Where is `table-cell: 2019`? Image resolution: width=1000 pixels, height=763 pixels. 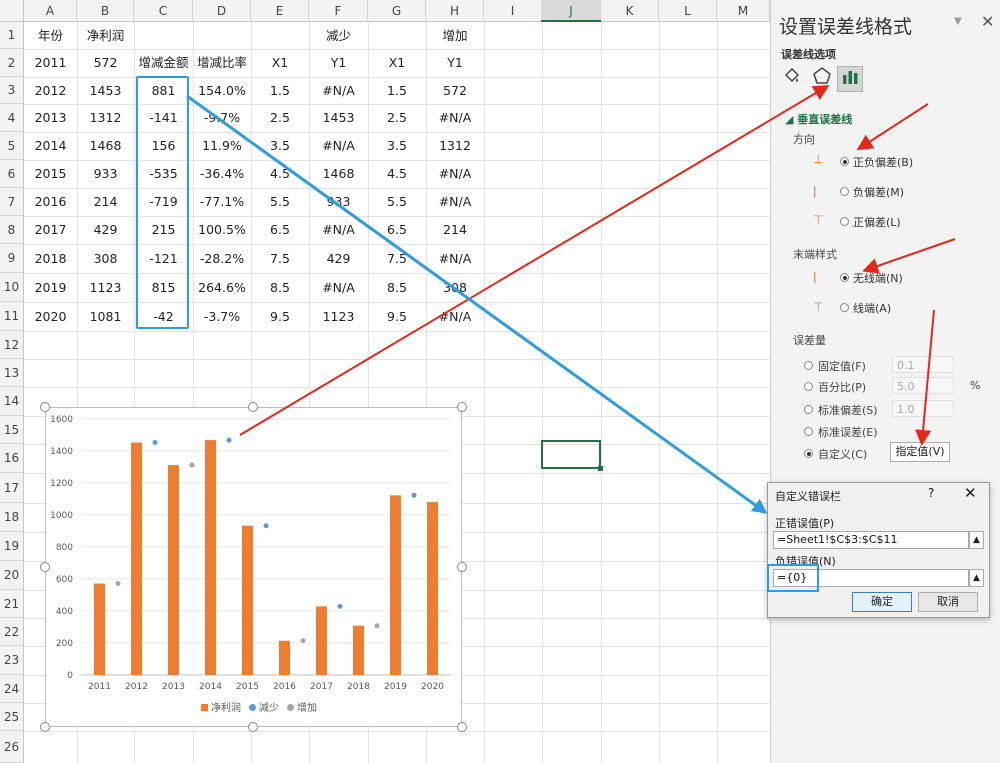
table-cell: 2019 is located at coordinates (50, 287).